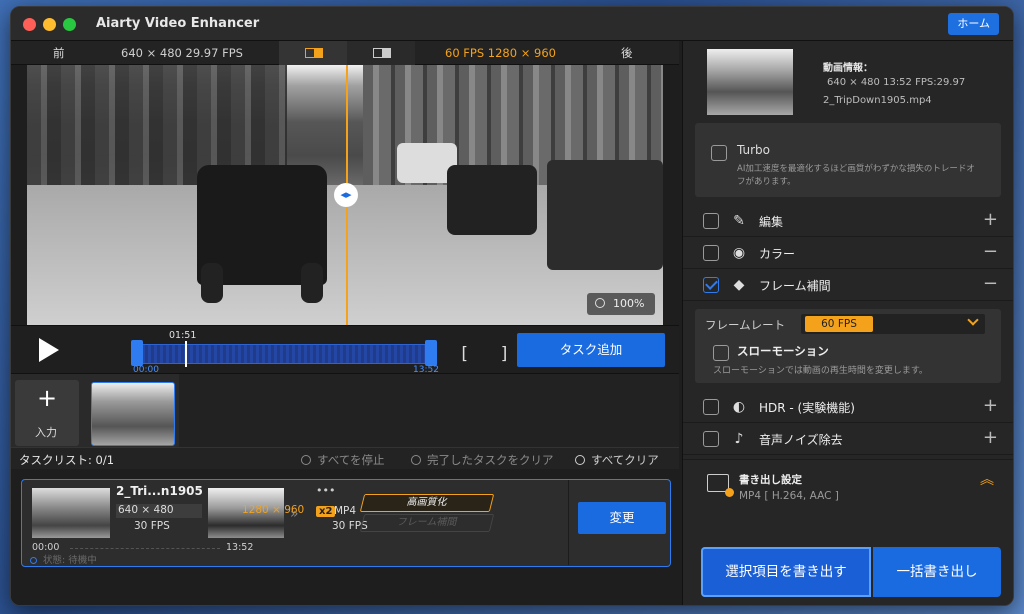 The height and width of the screenshot is (614, 1024). Describe the element at coordinates (33, 560) in the screenshot. I see `status-icon` at that location.